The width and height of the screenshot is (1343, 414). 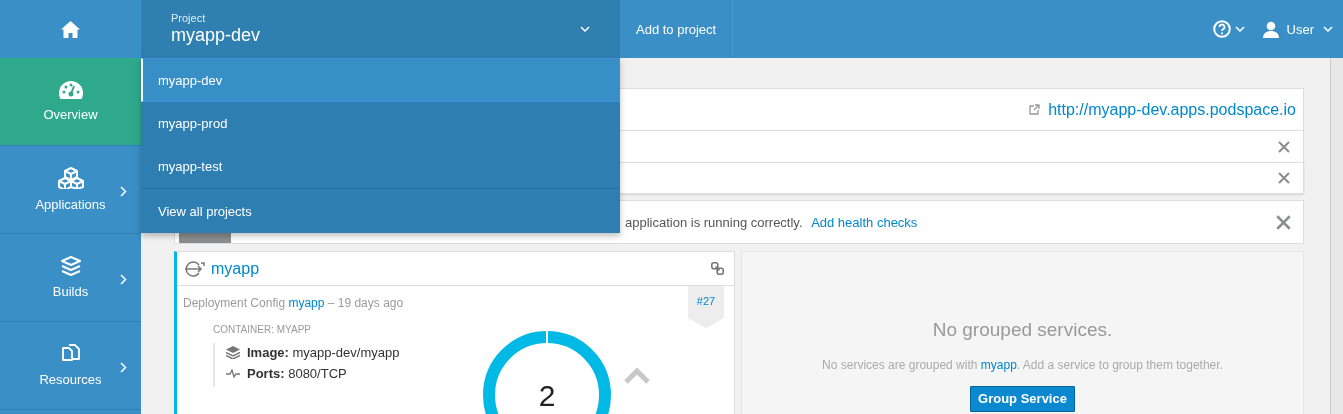 I want to click on chevron-up-icon, so click(x=637, y=376).